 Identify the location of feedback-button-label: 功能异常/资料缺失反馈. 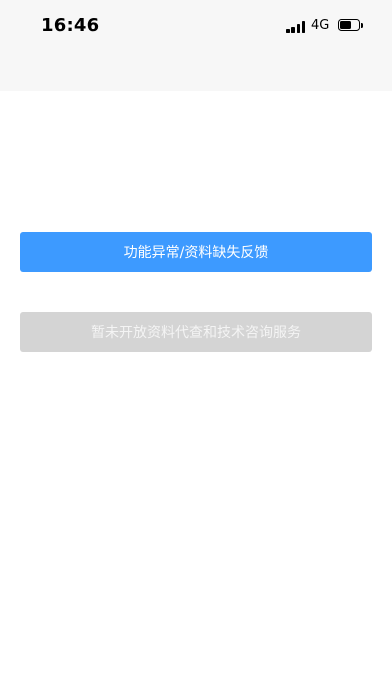
(196, 253).